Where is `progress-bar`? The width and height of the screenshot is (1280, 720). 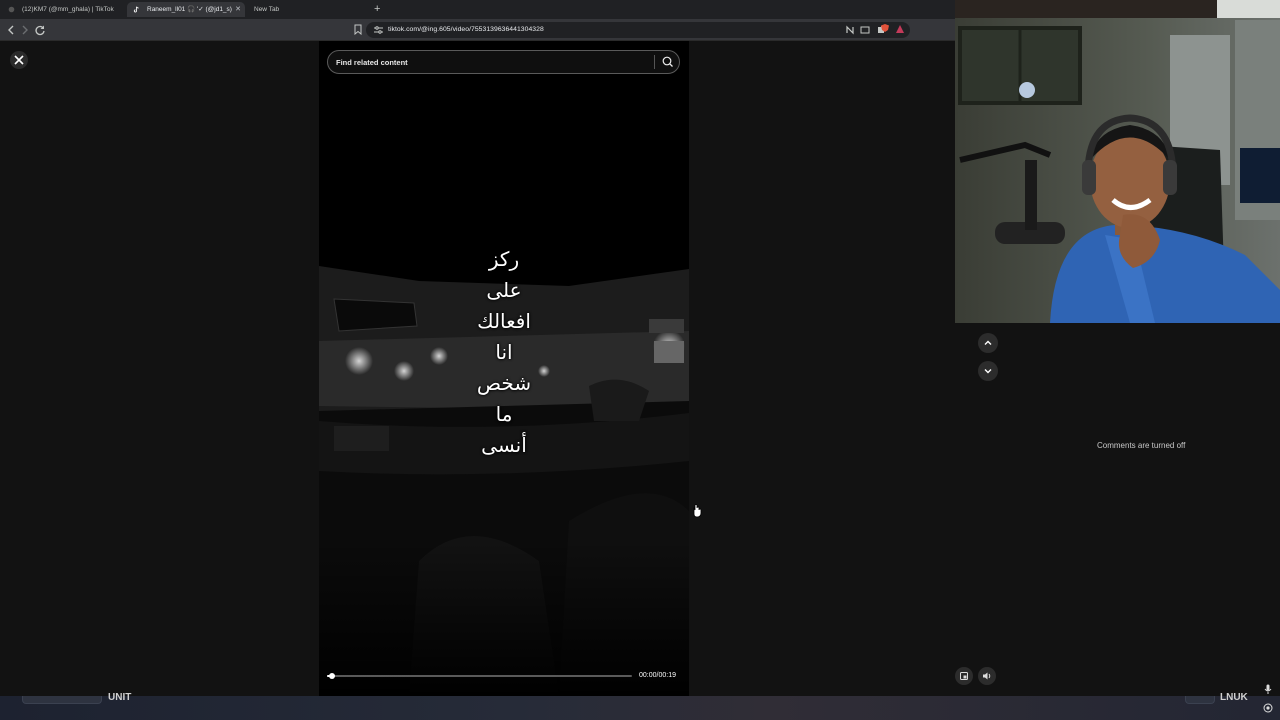 progress-bar is located at coordinates (479, 676).